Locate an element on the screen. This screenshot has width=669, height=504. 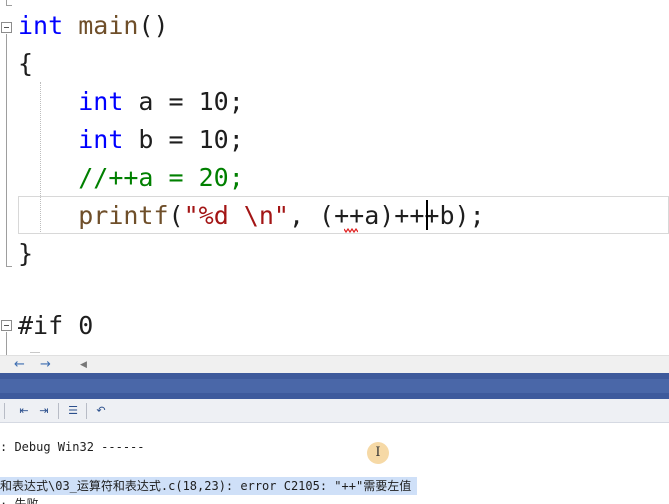
code-token: main is located at coordinates (108, 25).